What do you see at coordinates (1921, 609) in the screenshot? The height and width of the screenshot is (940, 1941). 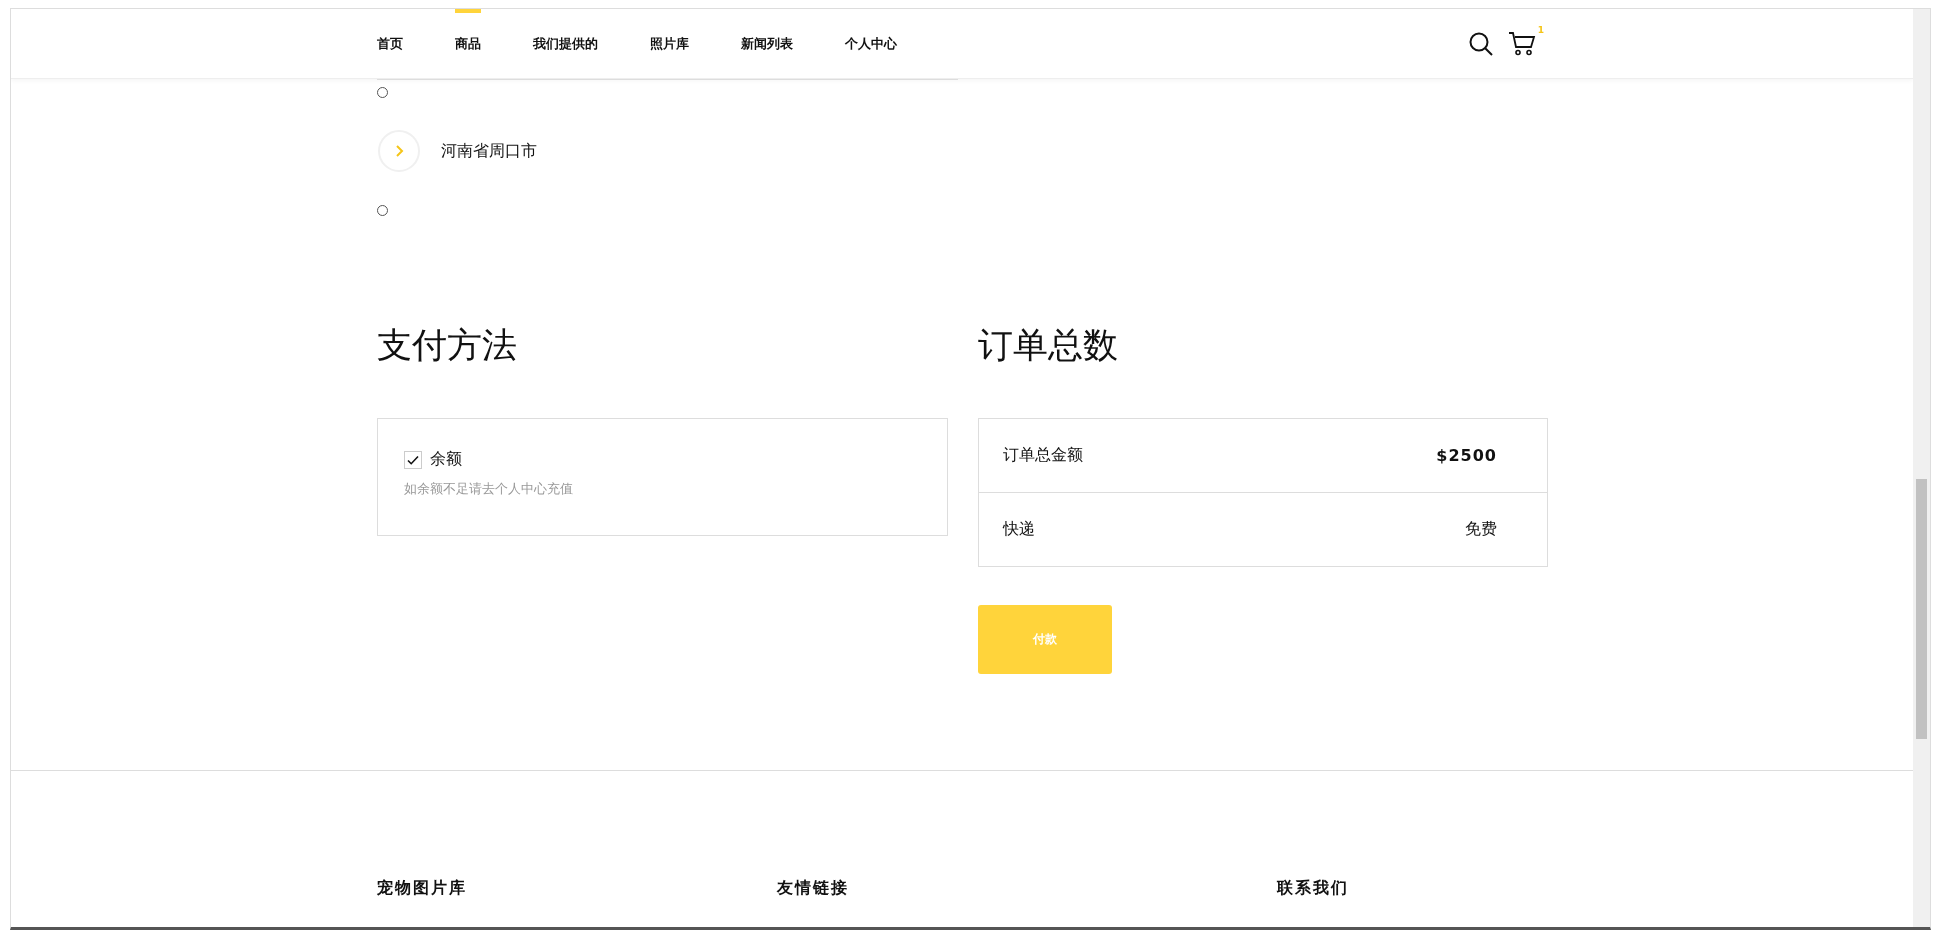 I see `scroll-thumb` at bounding box center [1921, 609].